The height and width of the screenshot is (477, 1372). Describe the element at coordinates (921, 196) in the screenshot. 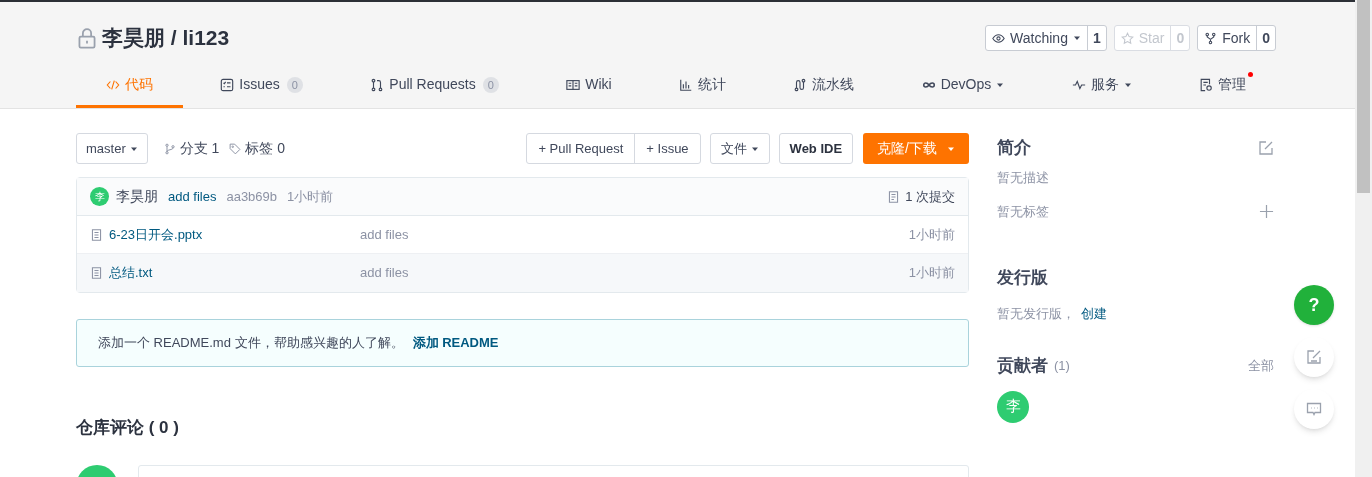

I see `commits-link: 1 次提交` at that location.